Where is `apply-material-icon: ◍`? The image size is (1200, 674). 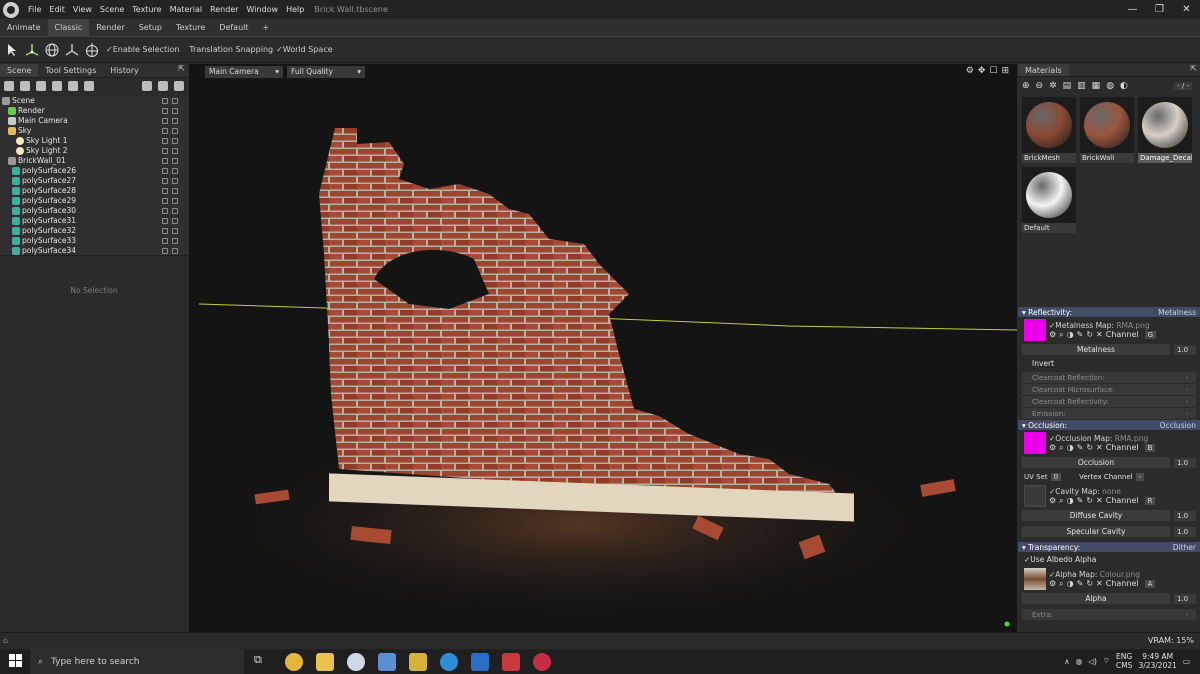 apply-material-icon: ◍ is located at coordinates (1110, 86).